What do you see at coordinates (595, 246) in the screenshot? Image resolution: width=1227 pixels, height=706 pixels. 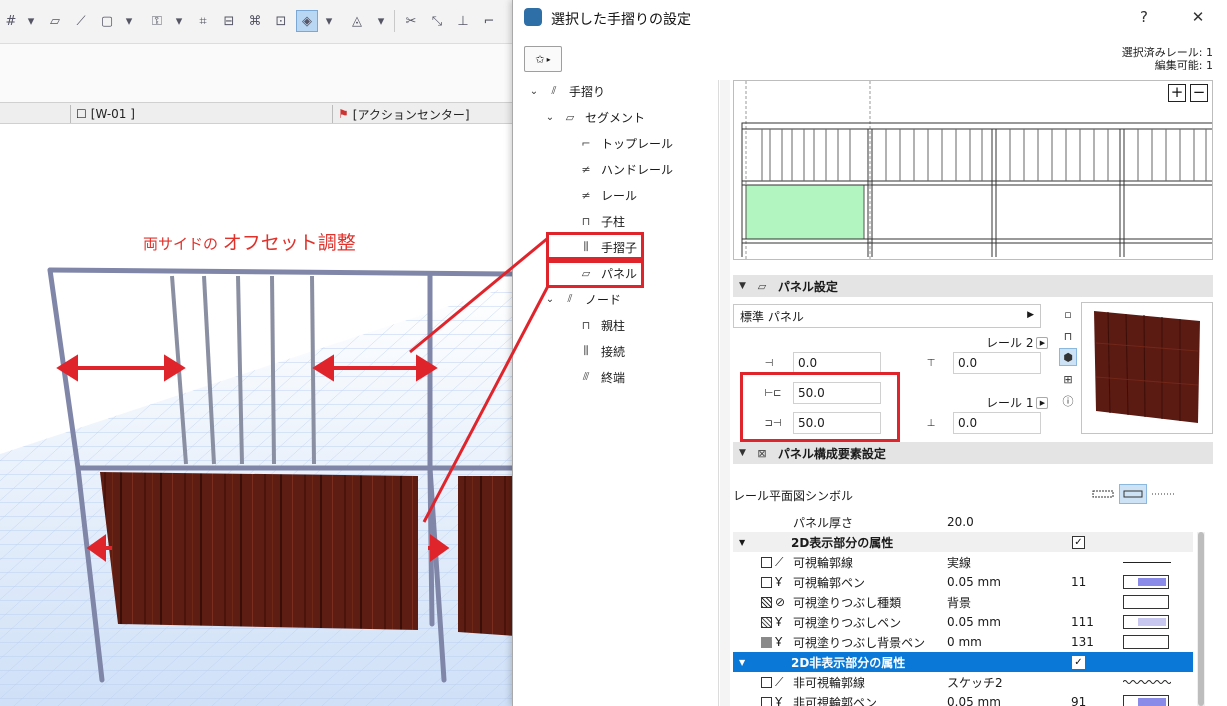 I see `highlight-baluster-box` at bounding box center [595, 246].